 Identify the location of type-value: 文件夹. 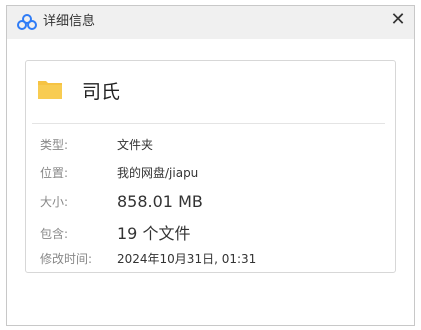
(135, 145).